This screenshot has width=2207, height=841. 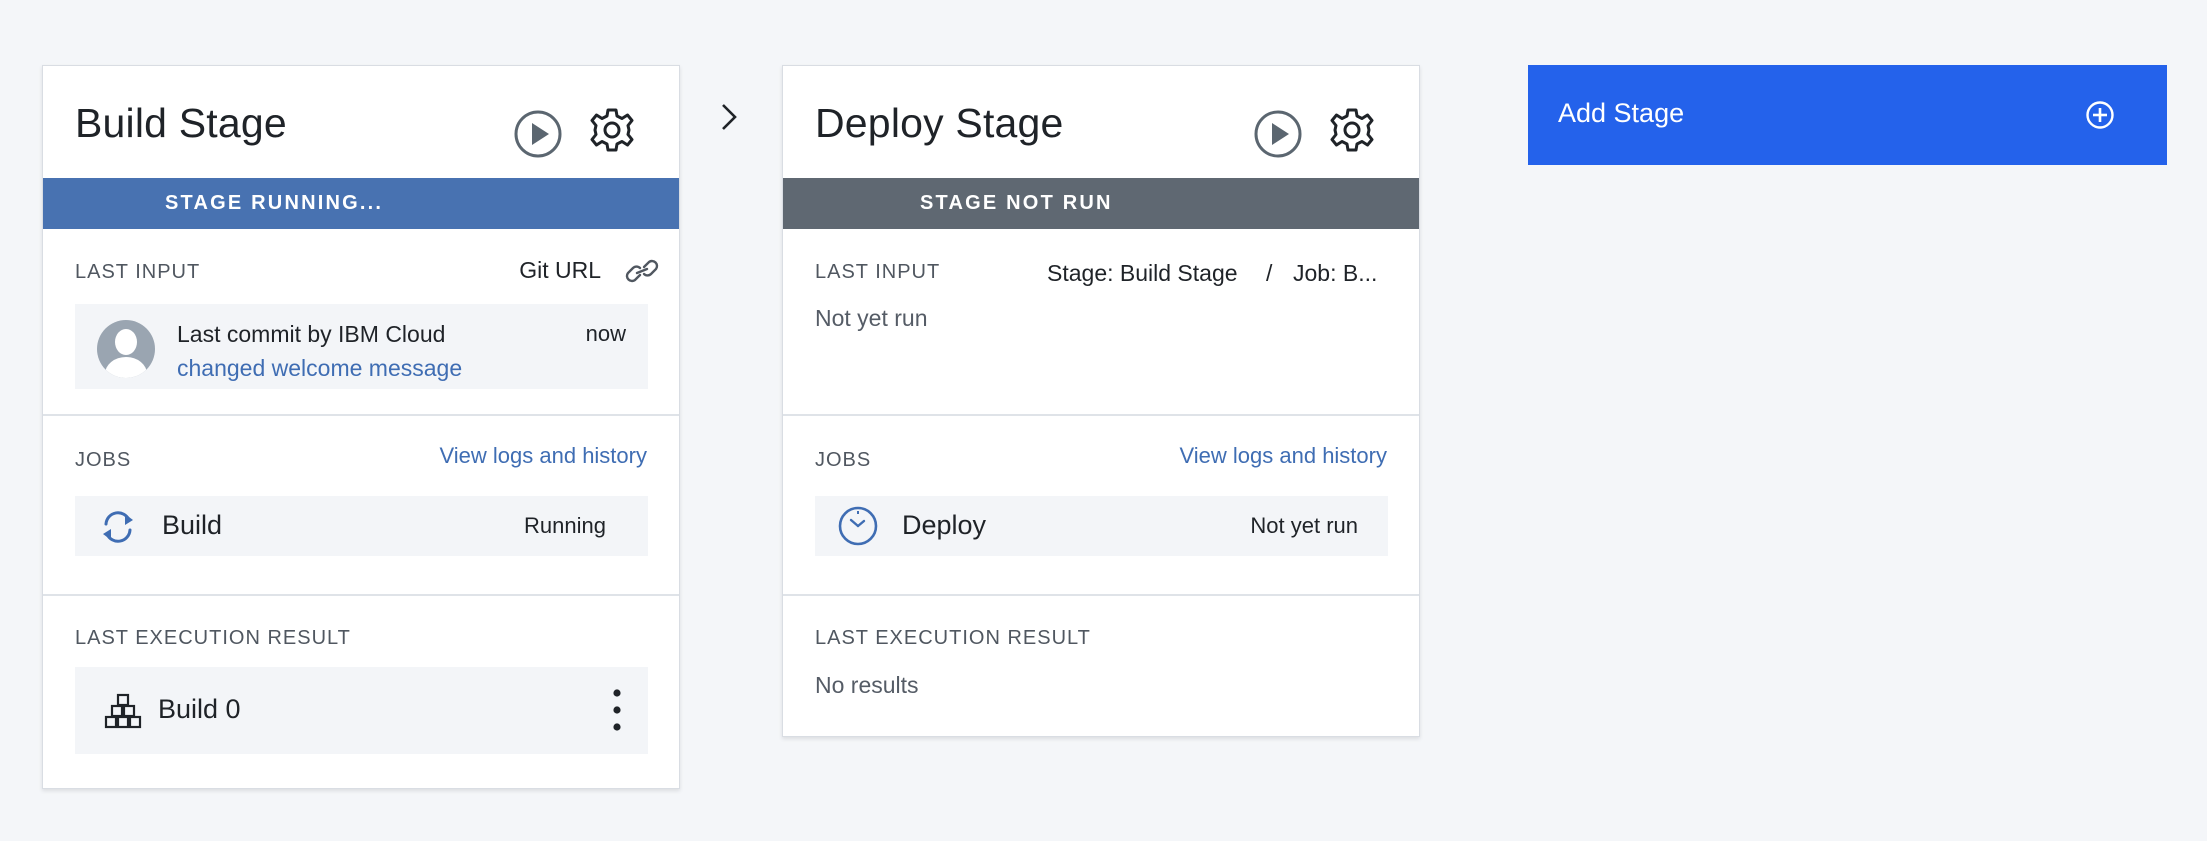 What do you see at coordinates (1304, 525) in the screenshot?
I see `job-status: Not yet run` at bounding box center [1304, 525].